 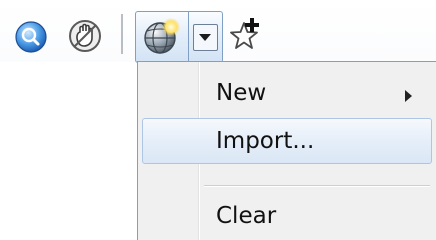 I want to click on menu-item-new: New, so click(x=287, y=94).